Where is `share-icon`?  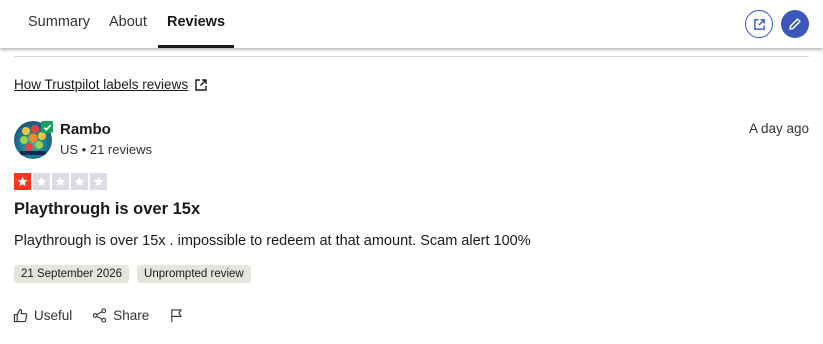 share-icon is located at coordinates (100, 315).